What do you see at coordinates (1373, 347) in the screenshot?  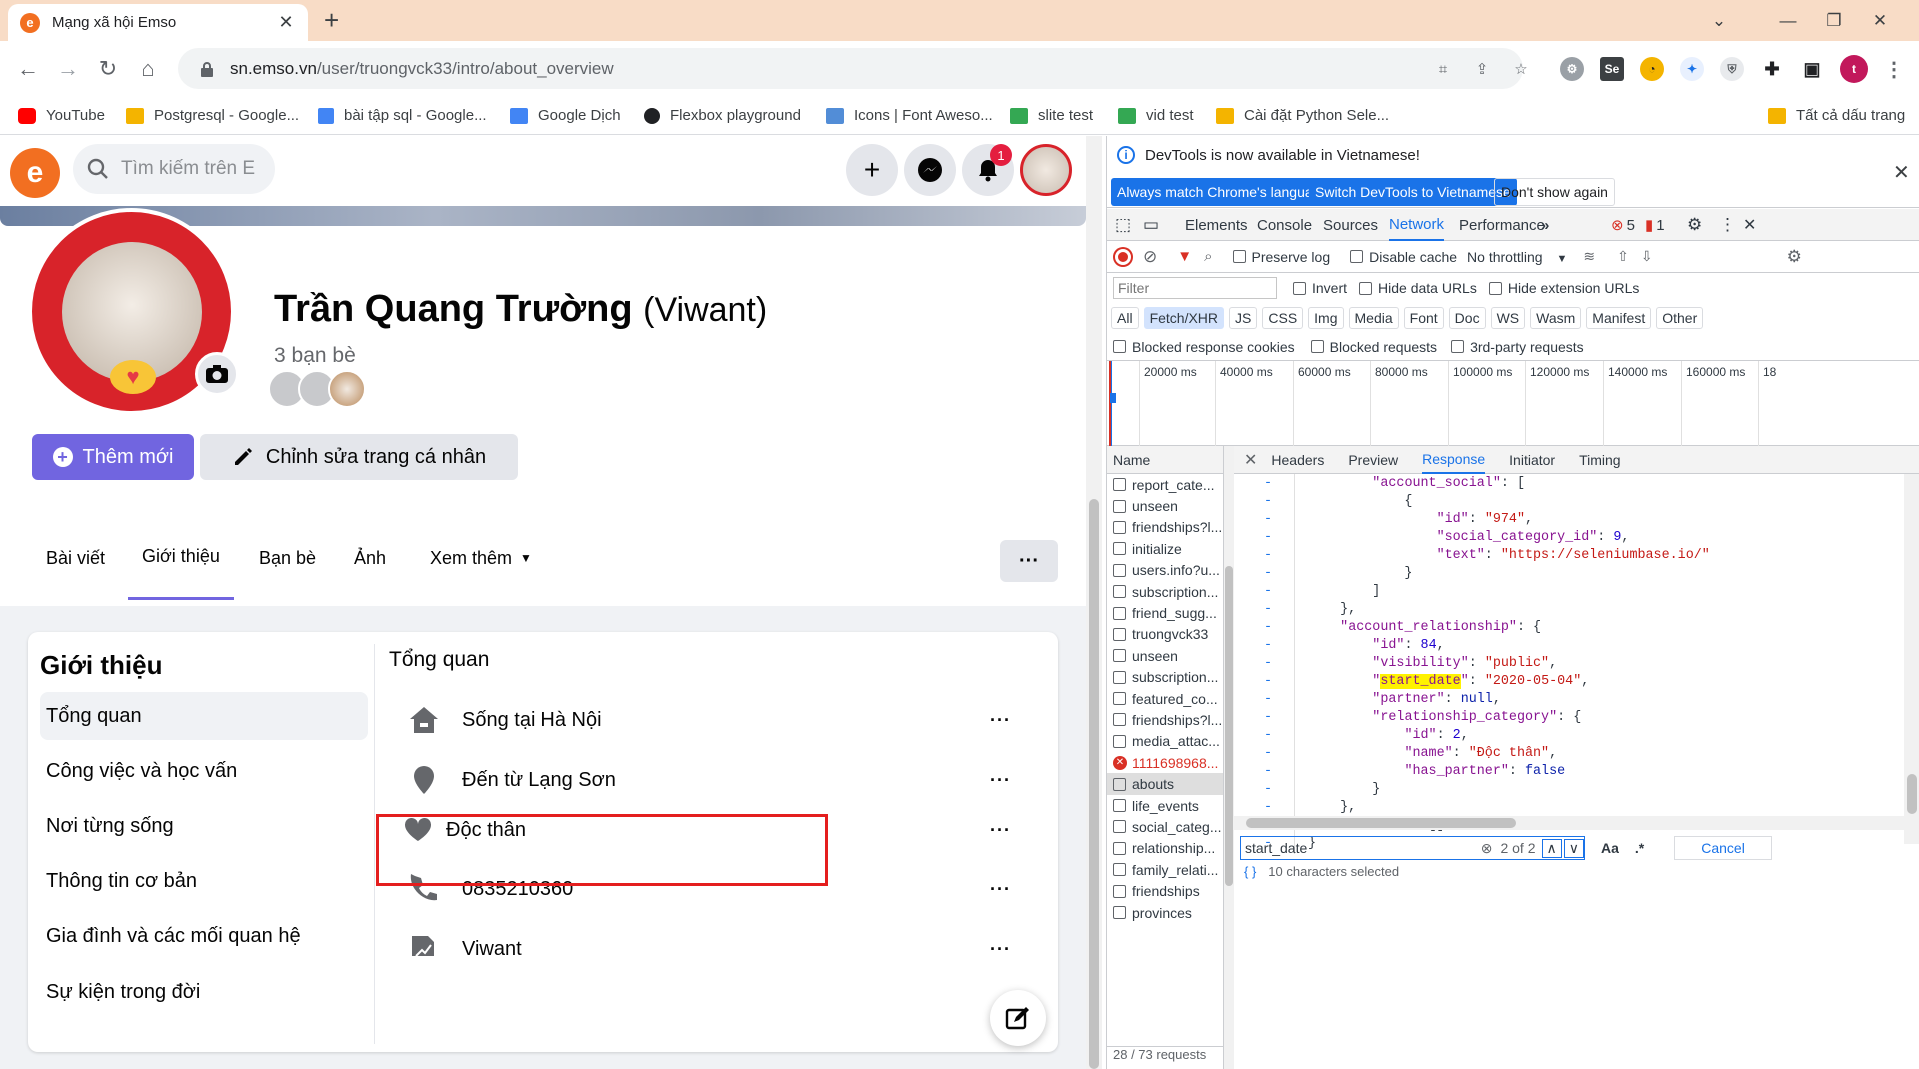 I see `blocked-requests-checkbox: Blocked requests` at bounding box center [1373, 347].